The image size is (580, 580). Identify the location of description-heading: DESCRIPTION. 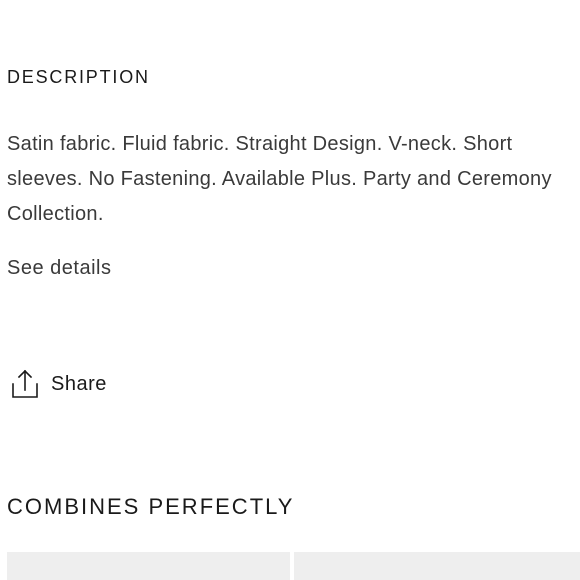
(78, 77).